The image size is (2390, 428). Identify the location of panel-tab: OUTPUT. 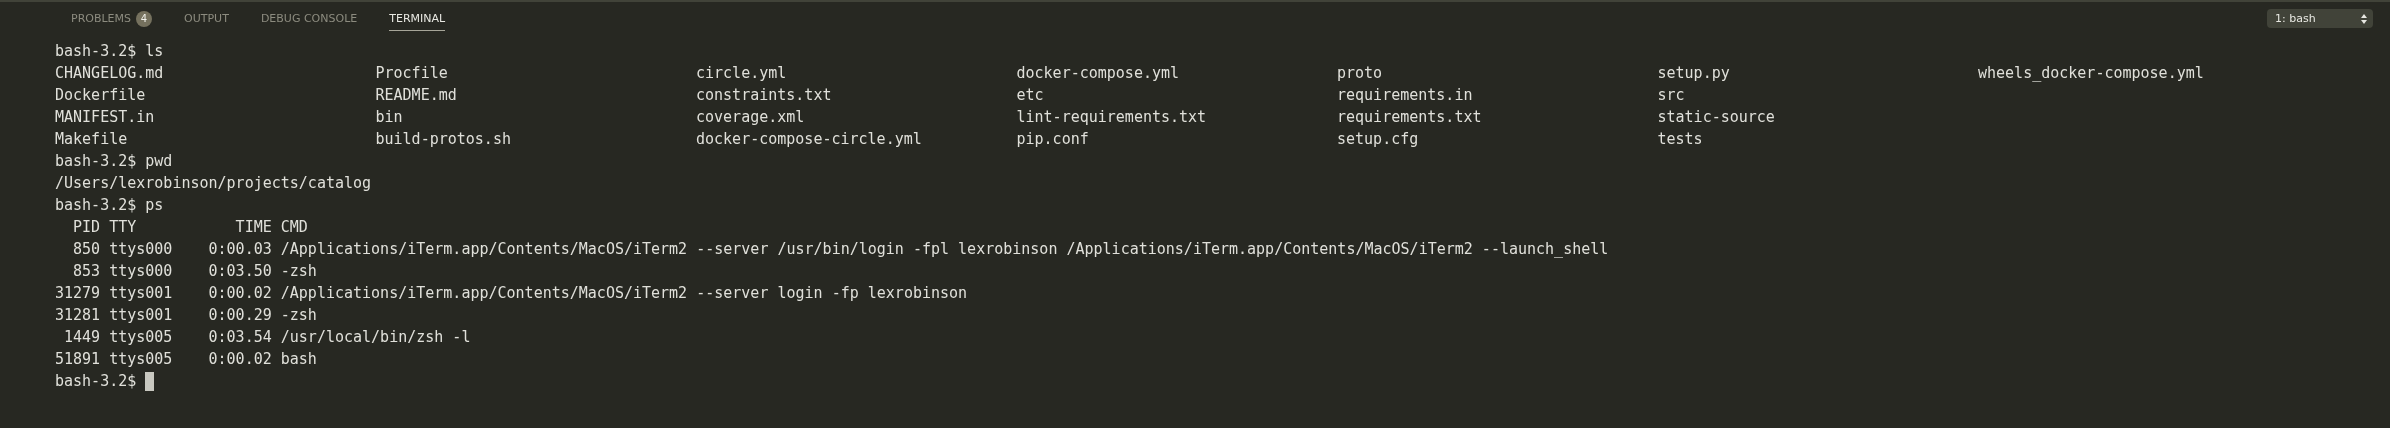
(206, 18).